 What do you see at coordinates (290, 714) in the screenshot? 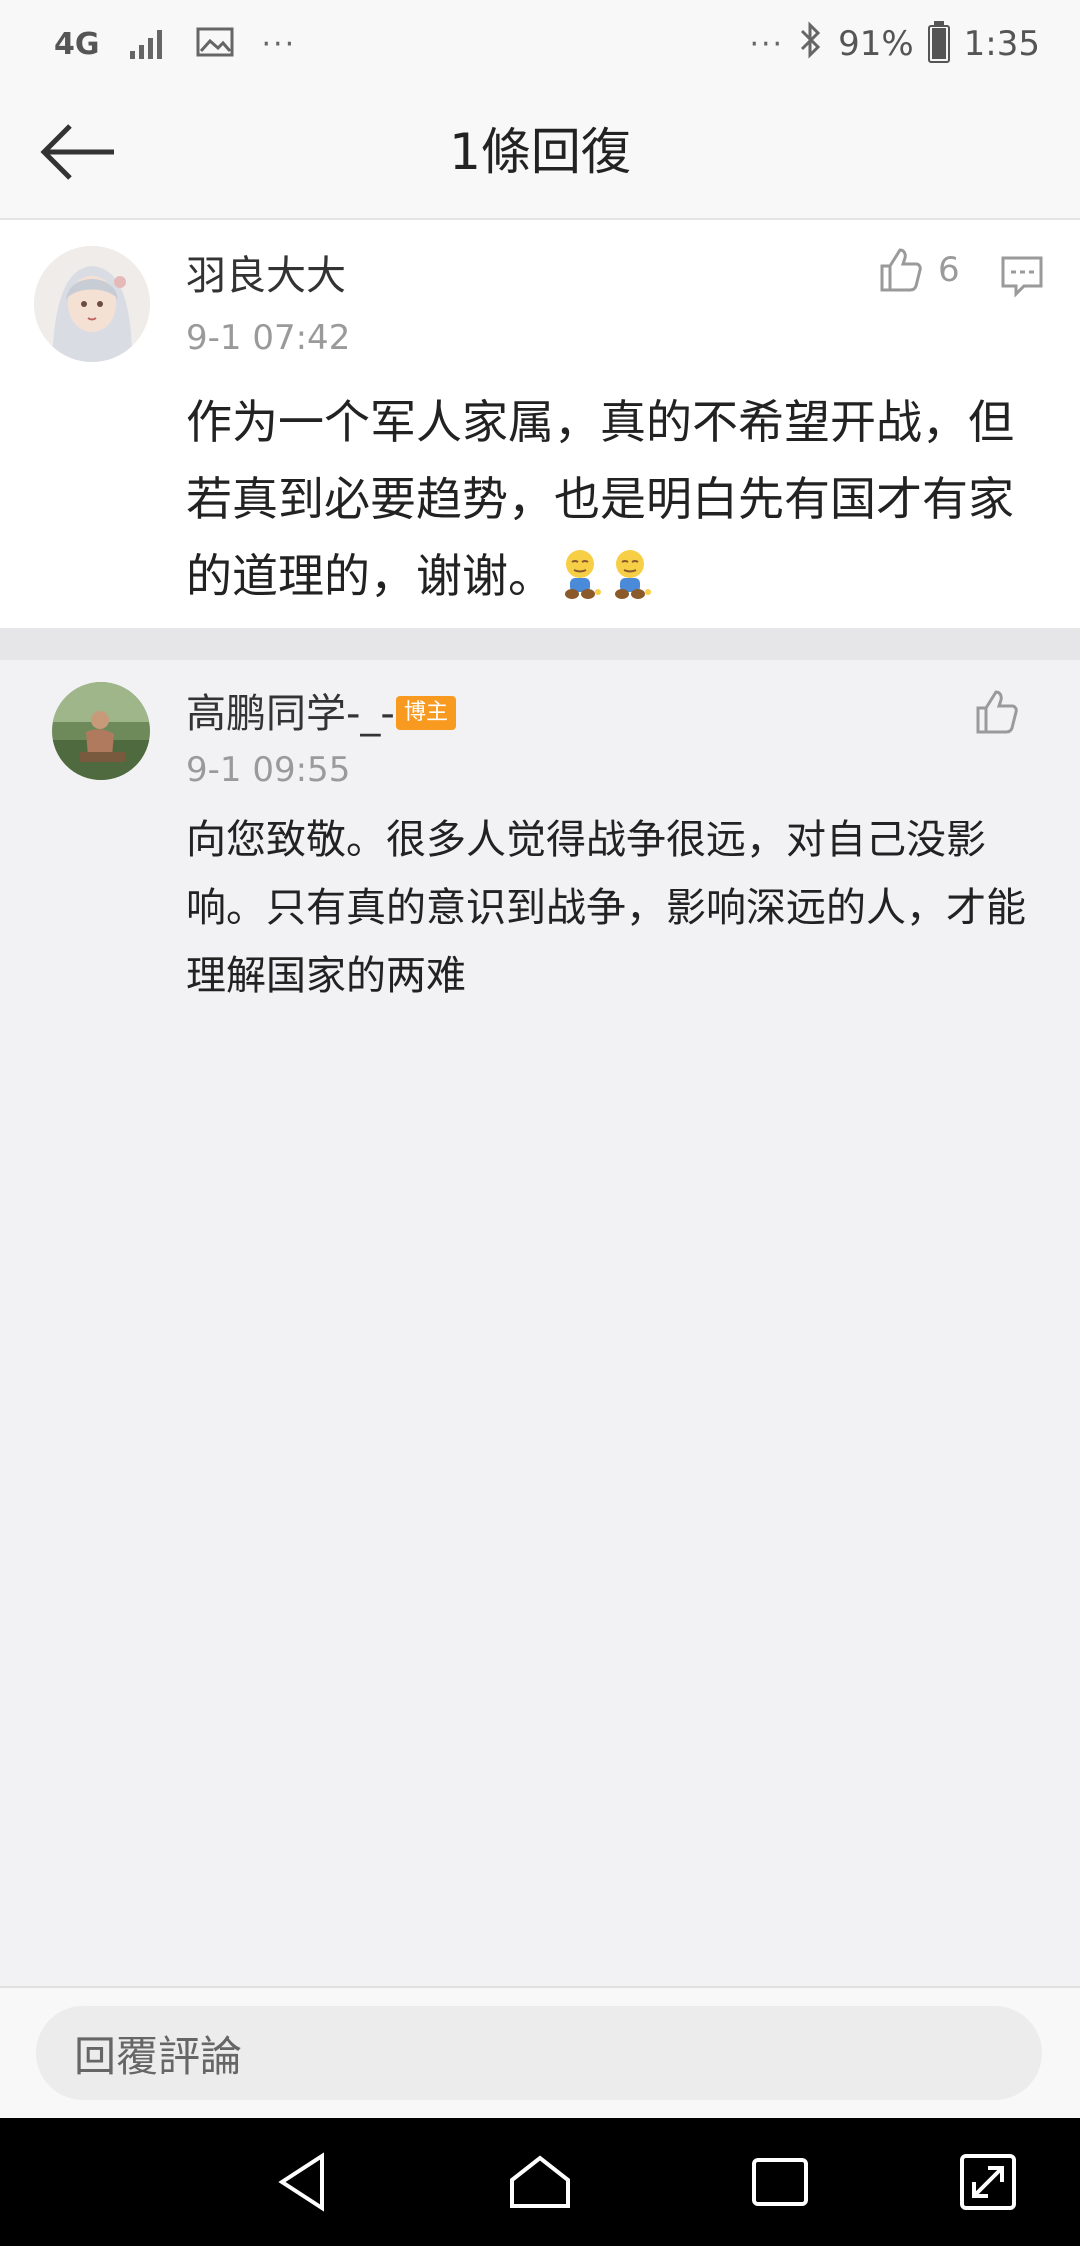
I see `reply-username: 高鹏同学-_-` at bounding box center [290, 714].